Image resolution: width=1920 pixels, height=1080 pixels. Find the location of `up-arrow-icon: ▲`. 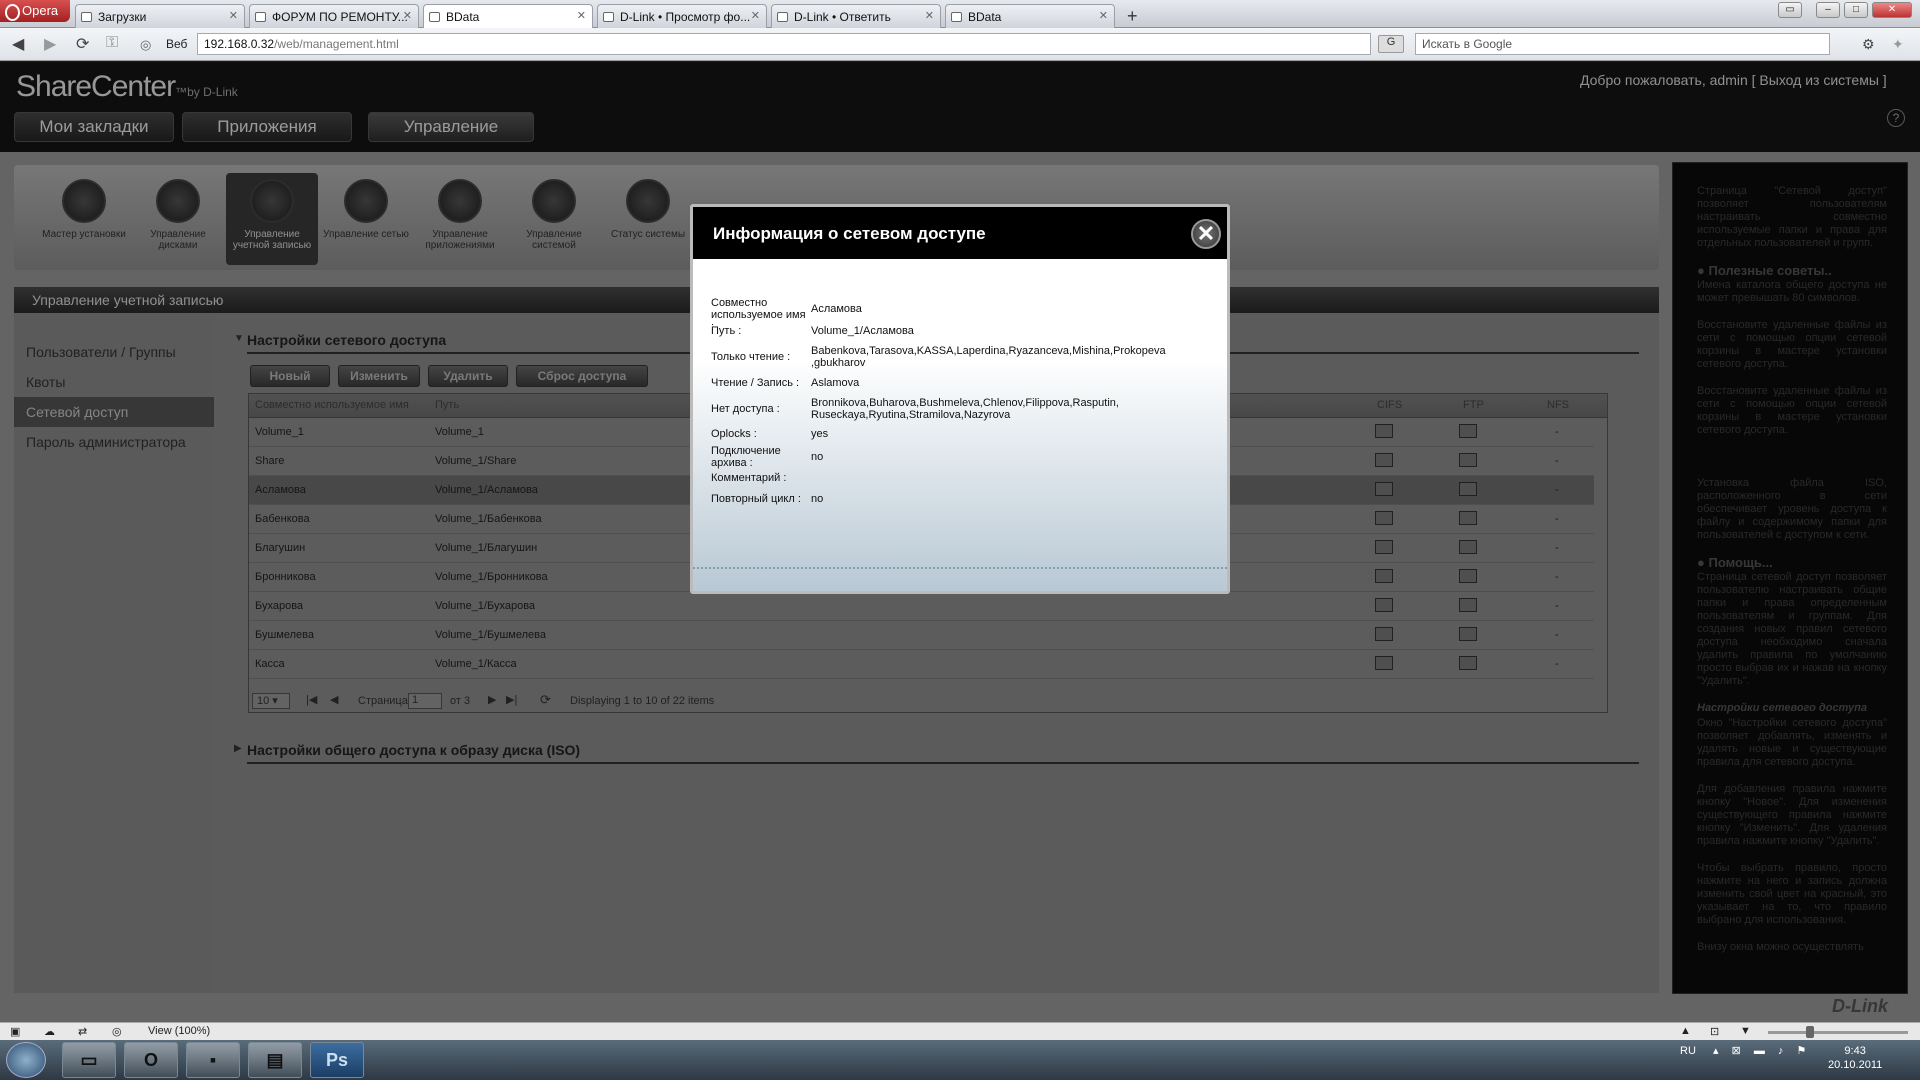

up-arrow-icon: ▲ is located at coordinates (1685, 1031).